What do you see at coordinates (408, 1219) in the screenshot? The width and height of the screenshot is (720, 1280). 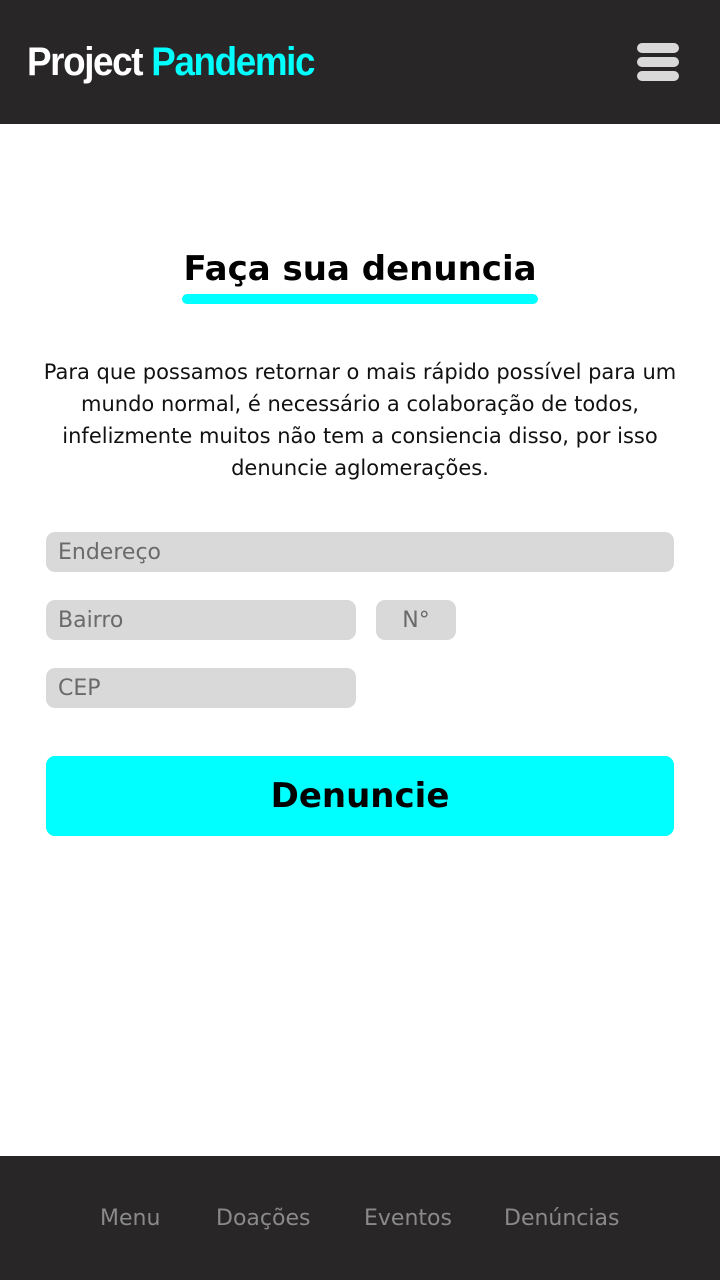 I see `footer-link-eventos: Eventos` at bounding box center [408, 1219].